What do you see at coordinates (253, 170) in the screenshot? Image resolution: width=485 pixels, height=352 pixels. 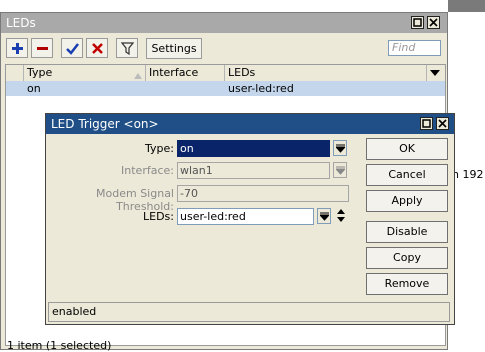 I see `interface-select: wlan1` at bounding box center [253, 170].